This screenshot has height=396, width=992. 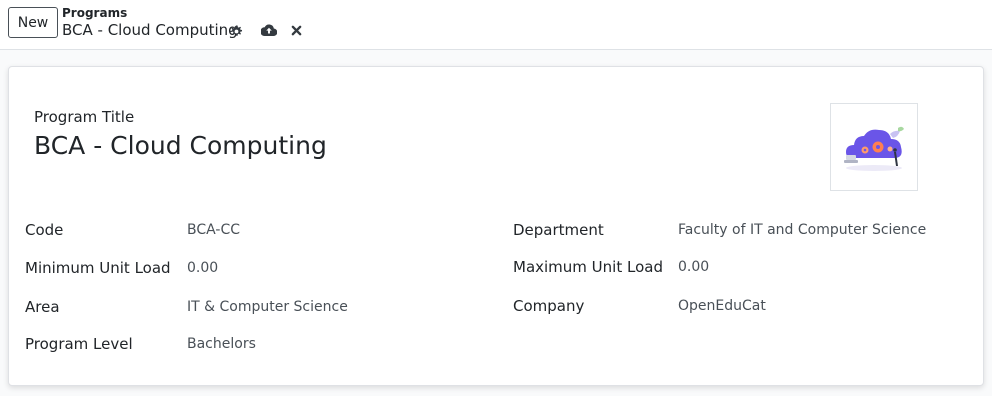 What do you see at coordinates (722, 306) in the screenshot?
I see `company-field: OpenEduCat` at bounding box center [722, 306].